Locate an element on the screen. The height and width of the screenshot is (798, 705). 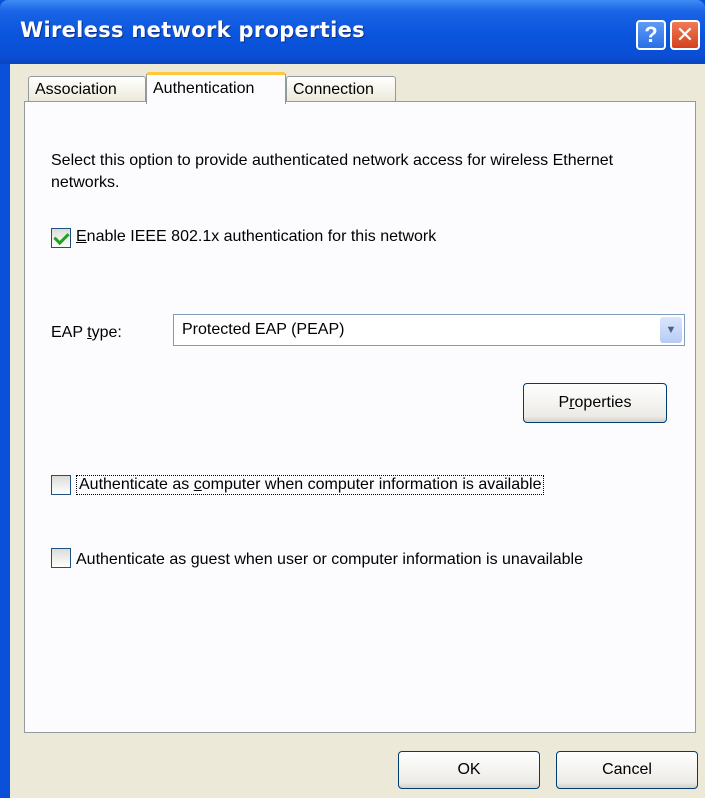
enable-8021x-checkbox is located at coordinates (61, 238).